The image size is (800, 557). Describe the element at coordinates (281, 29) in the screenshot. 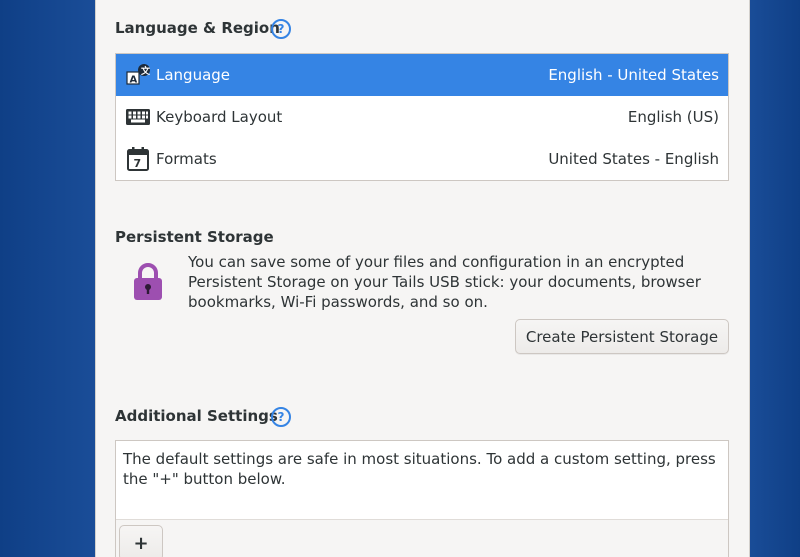

I see `language-region-help-icon: ?` at that location.